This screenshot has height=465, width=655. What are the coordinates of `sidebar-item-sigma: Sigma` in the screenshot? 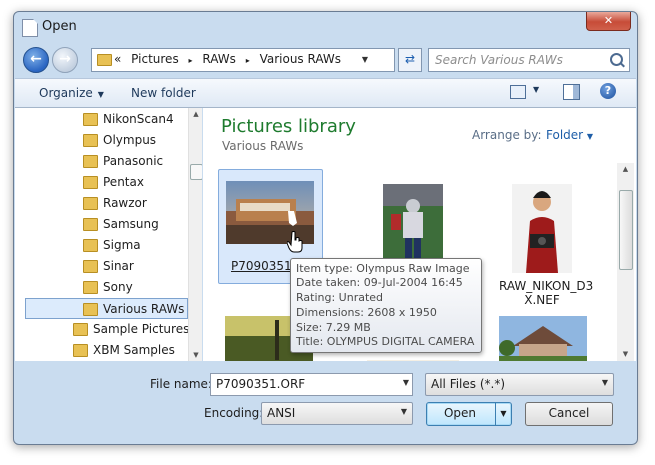 It's located at (101, 245).